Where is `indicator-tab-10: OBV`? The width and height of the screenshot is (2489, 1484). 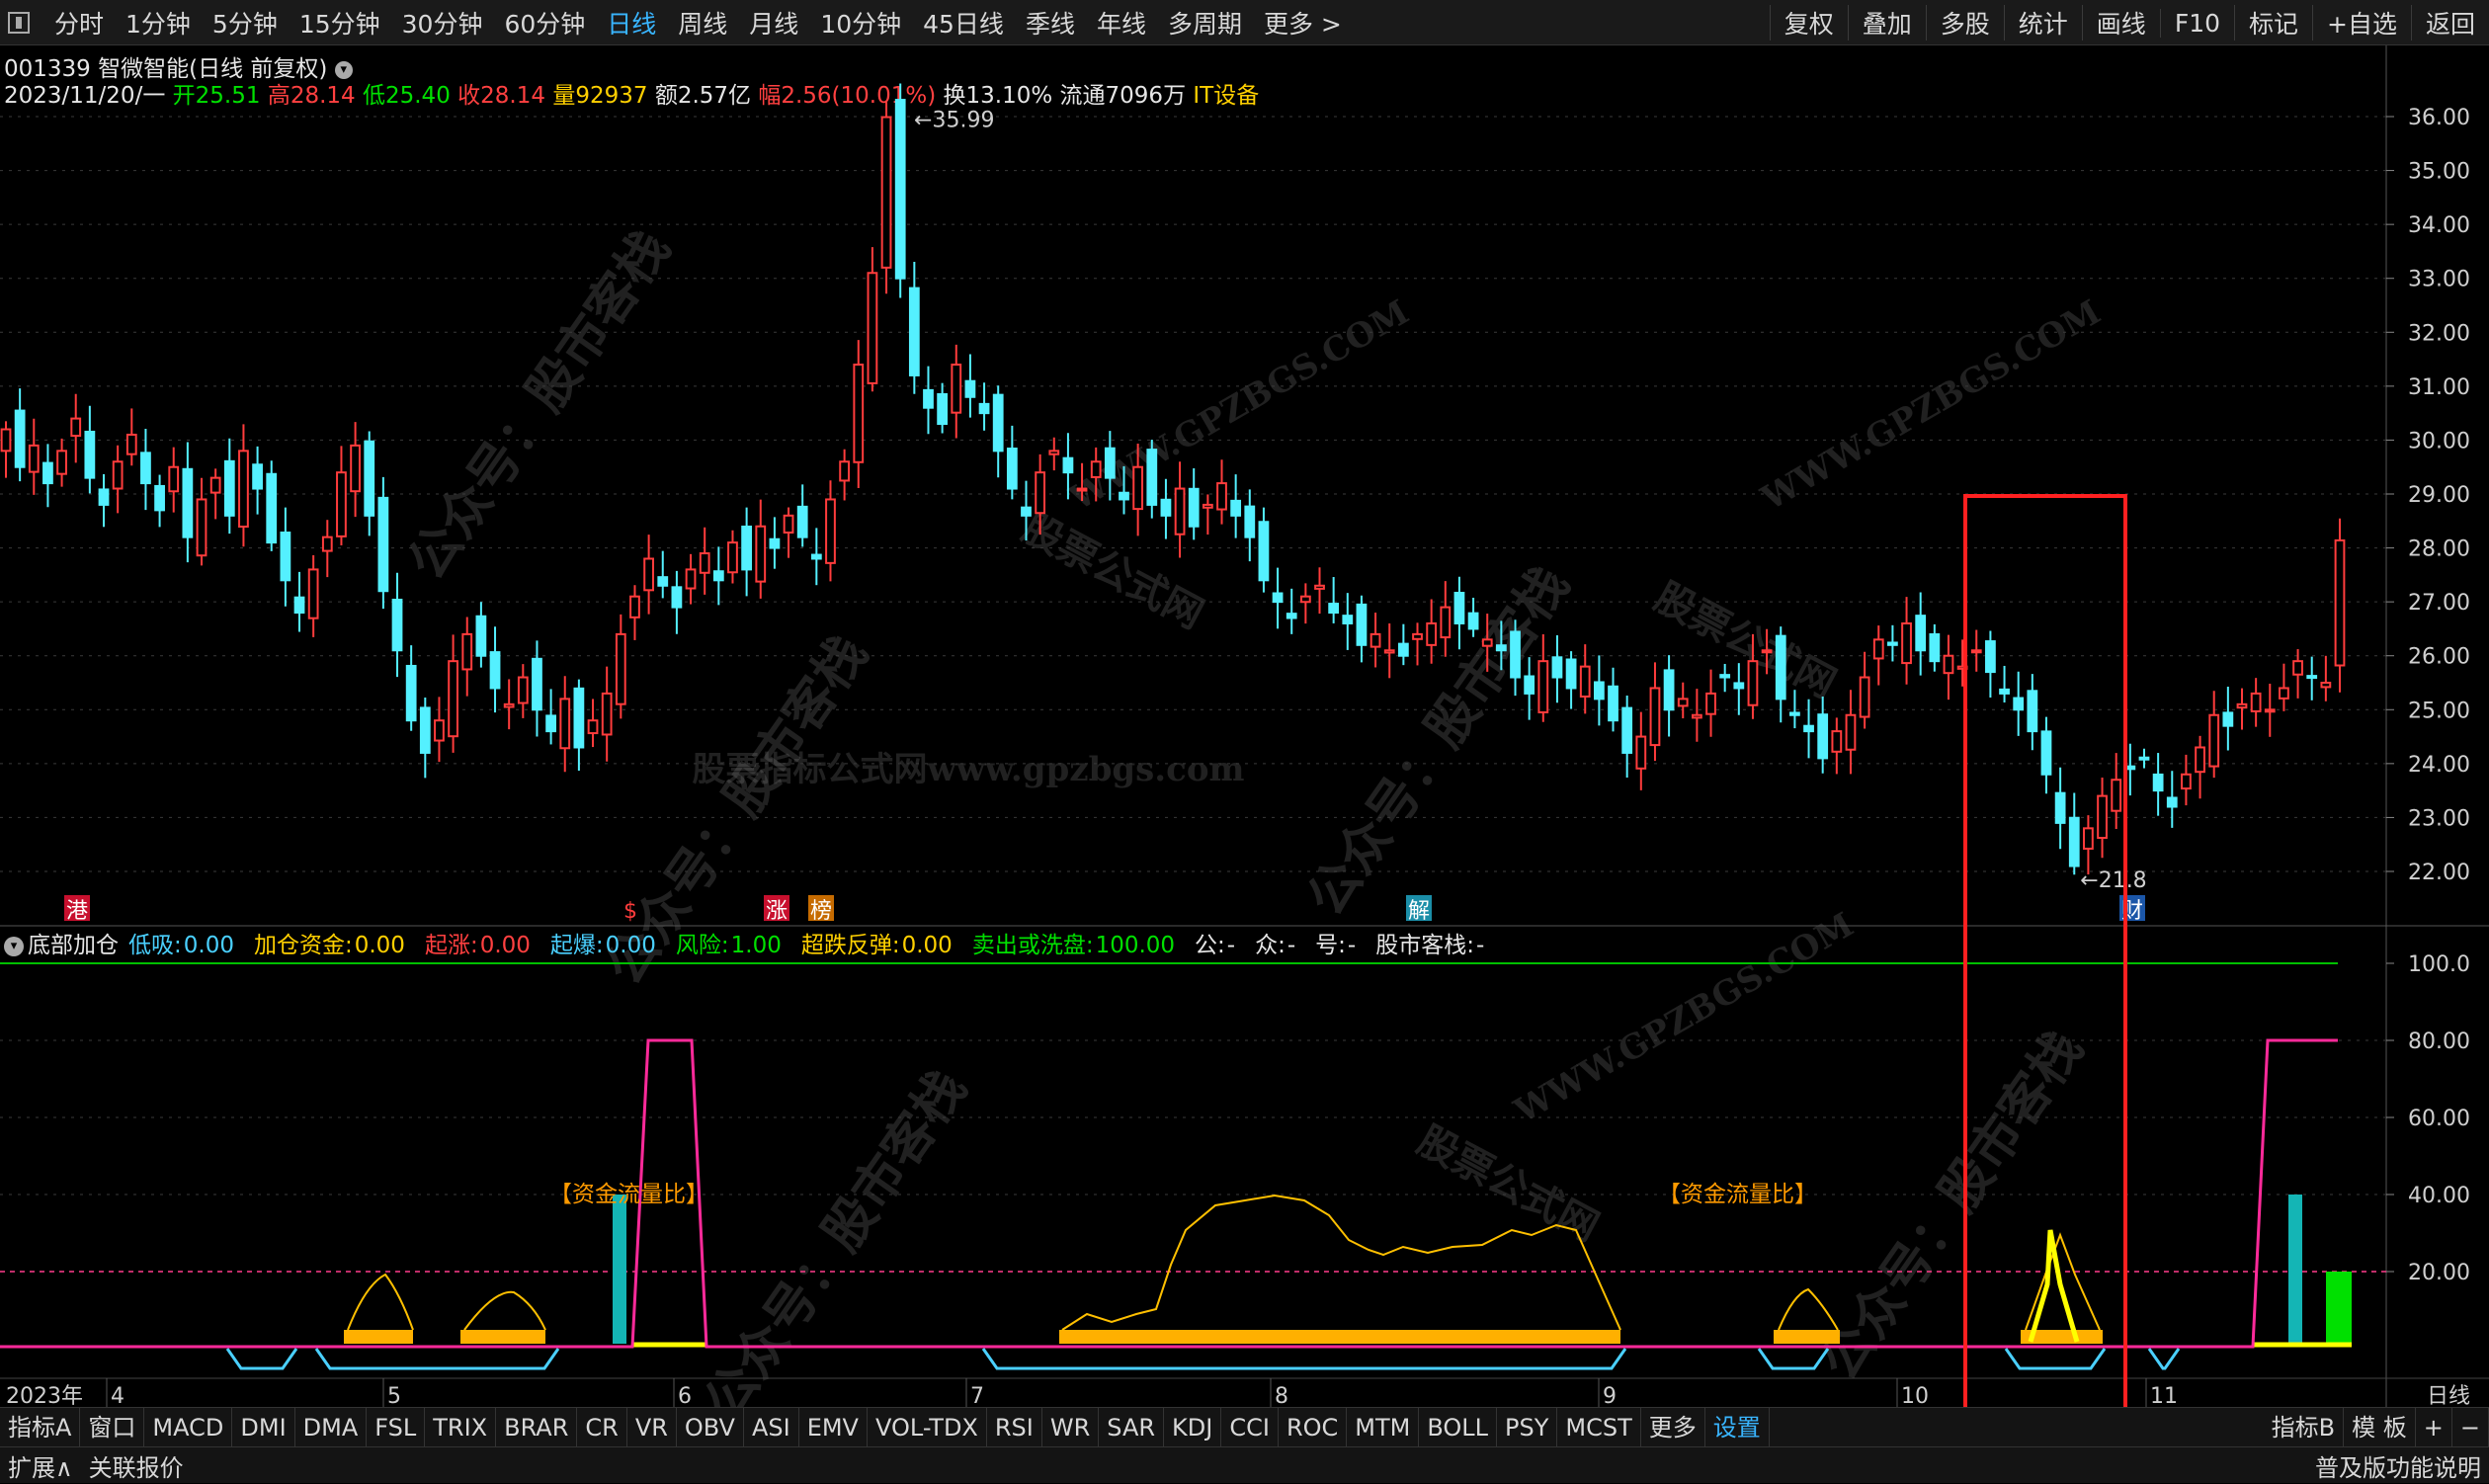 indicator-tab-10: OBV is located at coordinates (710, 1427).